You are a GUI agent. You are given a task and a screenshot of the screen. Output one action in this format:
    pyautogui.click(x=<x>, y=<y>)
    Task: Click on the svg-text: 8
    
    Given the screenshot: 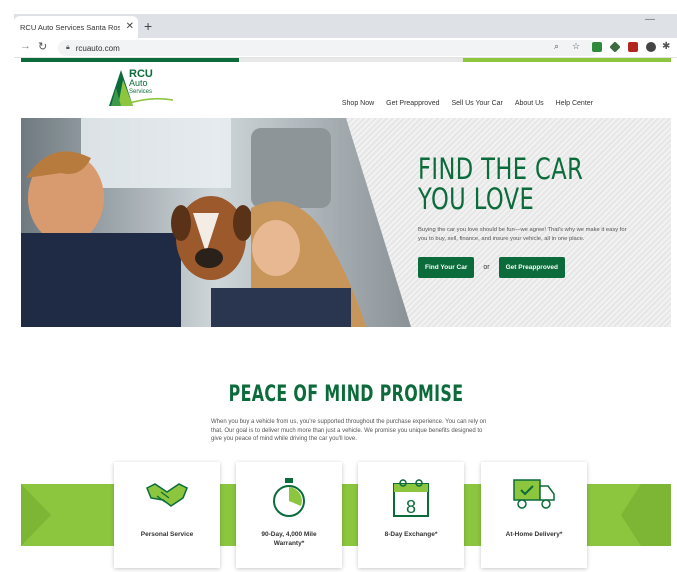 What is the action you would take?
    pyautogui.click(x=411, y=507)
    